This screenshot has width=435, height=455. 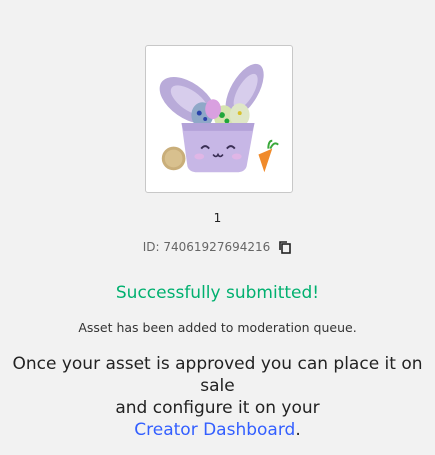 What do you see at coordinates (217, 408) in the screenshot?
I see `approval-message-line2: and configure it on your` at bounding box center [217, 408].